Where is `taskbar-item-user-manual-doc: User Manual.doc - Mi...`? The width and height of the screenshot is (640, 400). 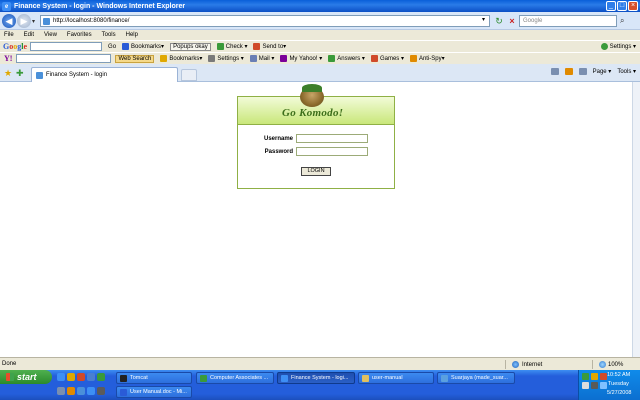 taskbar-item-user-manual-doc: User Manual.doc - Mi... is located at coordinates (154, 392).